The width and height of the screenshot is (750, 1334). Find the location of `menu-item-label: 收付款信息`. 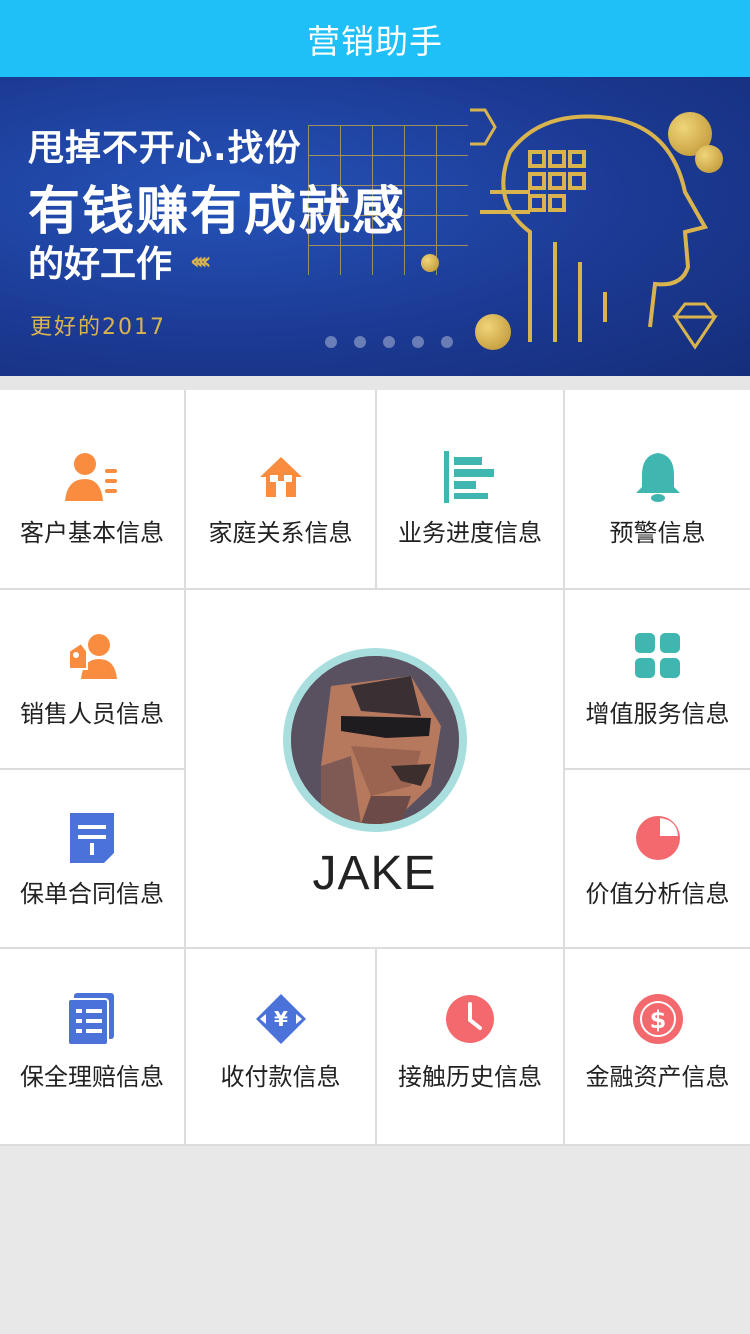

menu-item-label: 收付款信息 is located at coordinates (280, 1077).